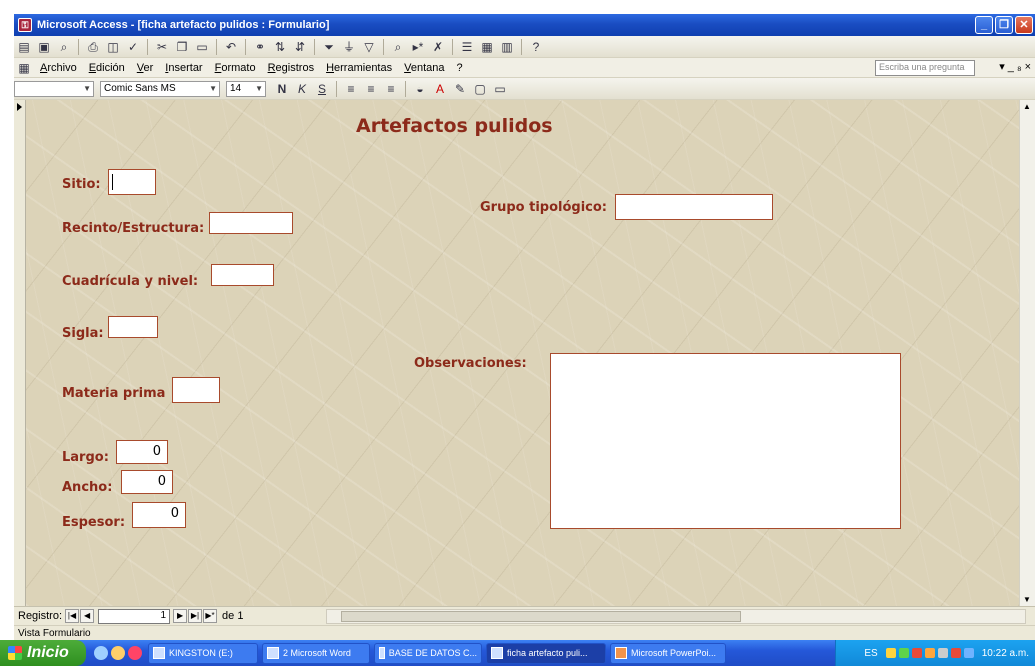 The width and height of the screenshot is (1035, 666). Describe the element at coordinates (1024, 25) in the screenshot. I see `close-button: ✕` at that location.